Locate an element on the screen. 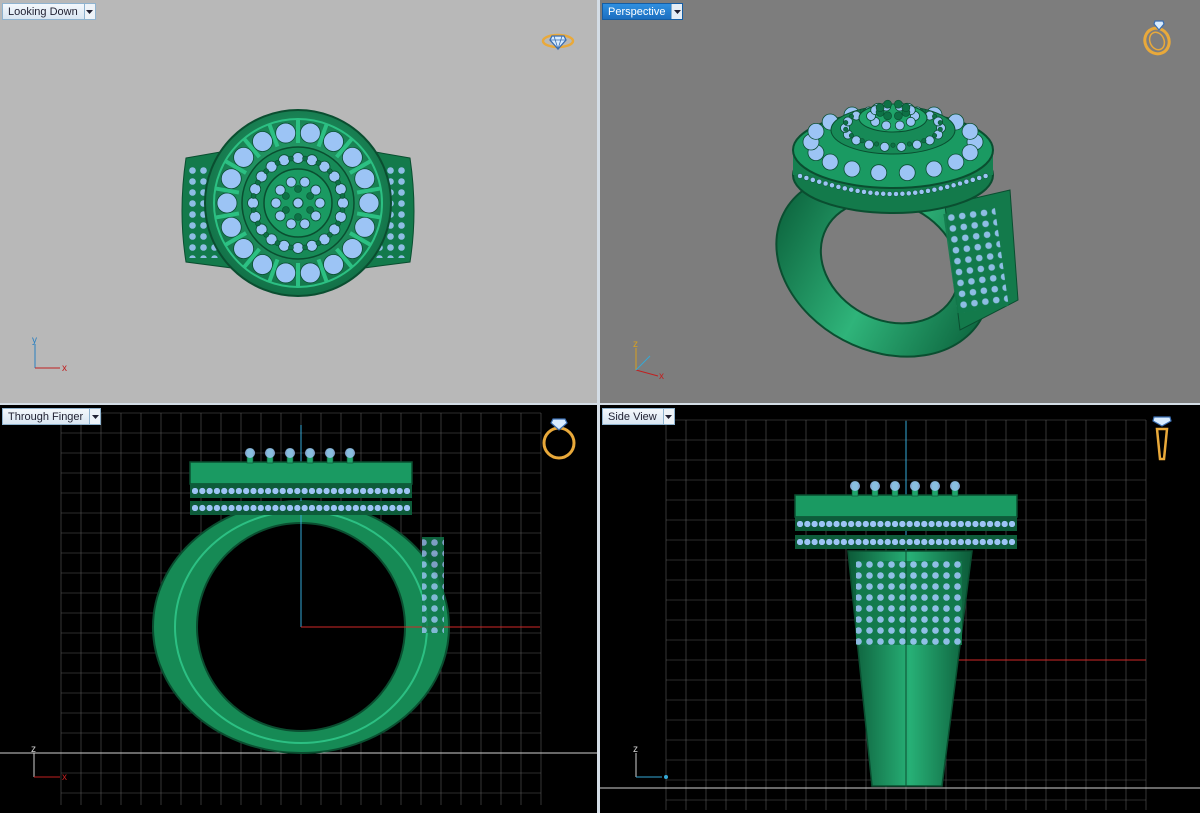 This screenshot has width=1200, height=813. ring-top-render is located at coordinates (298, 203).